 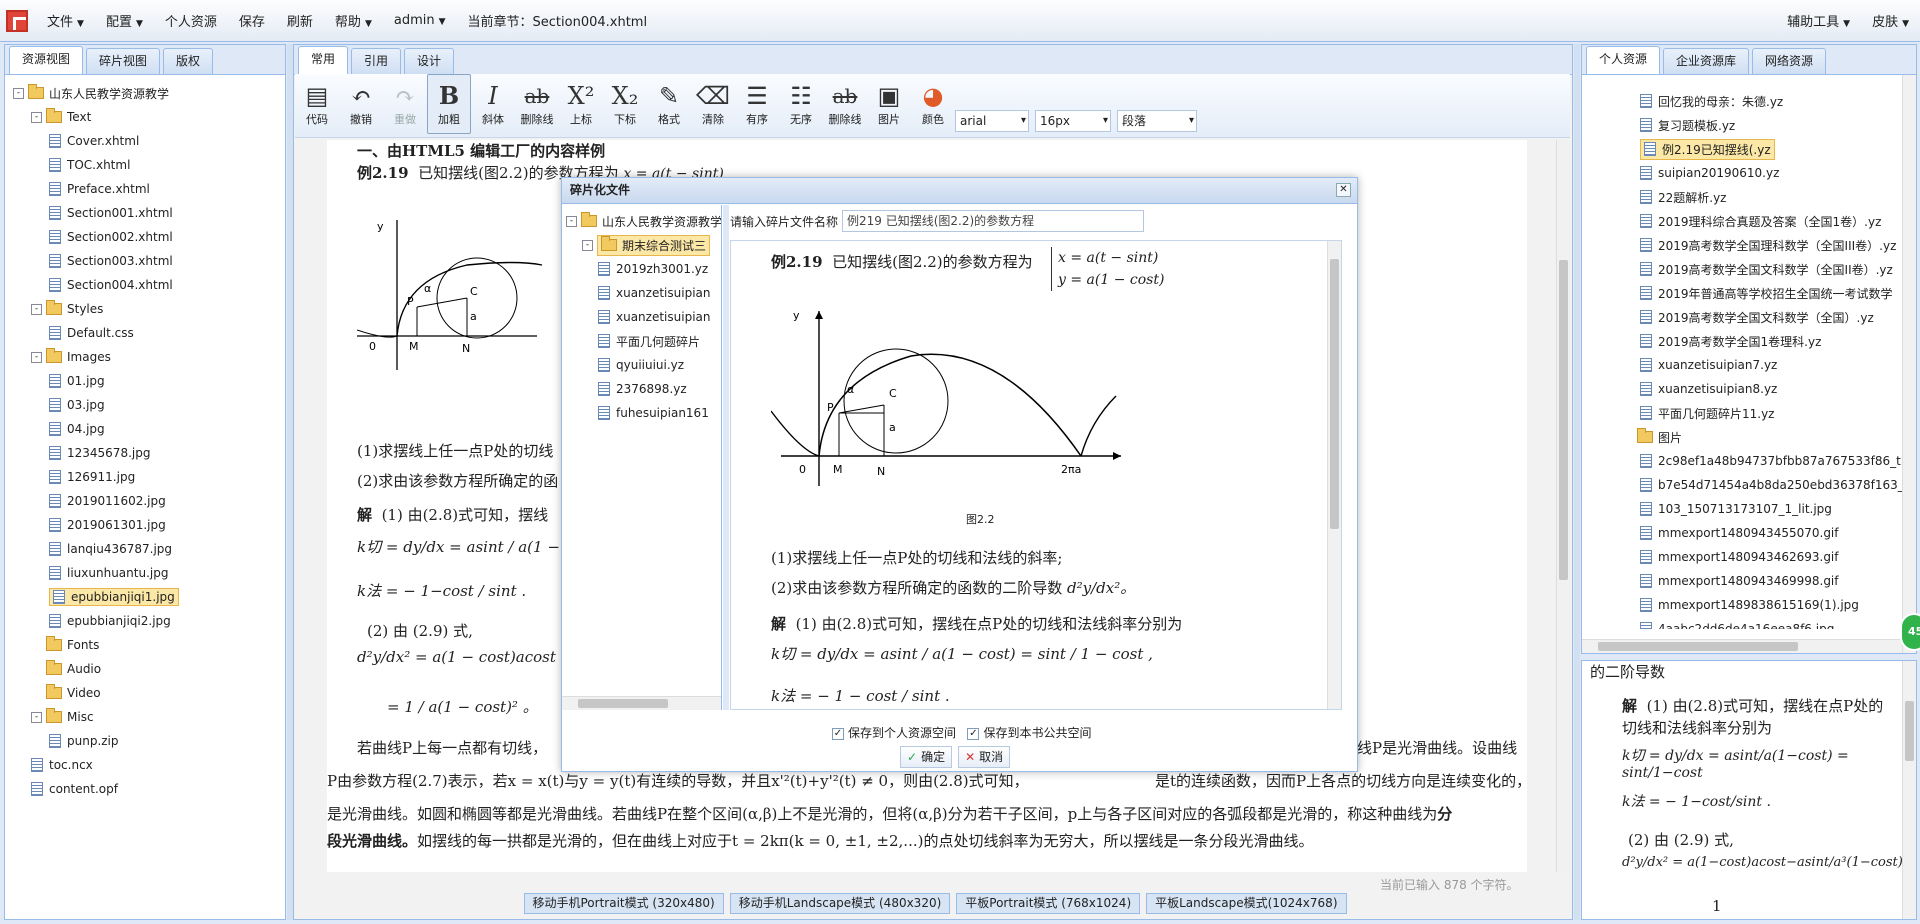 What do you see at coordinates (353, 20) in the screenshot?
I see `menu-help: 帮助 ▼` at bounding box center [353, 20].